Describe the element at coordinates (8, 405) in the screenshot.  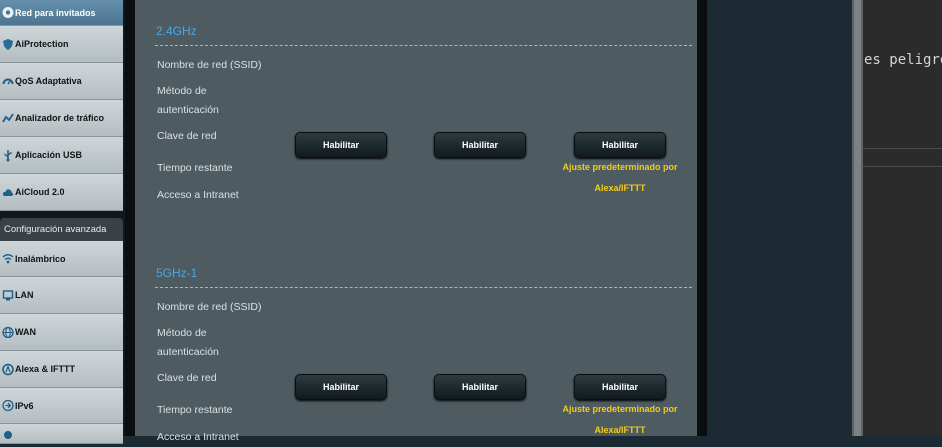
I see `ipv6-icon` at that location.